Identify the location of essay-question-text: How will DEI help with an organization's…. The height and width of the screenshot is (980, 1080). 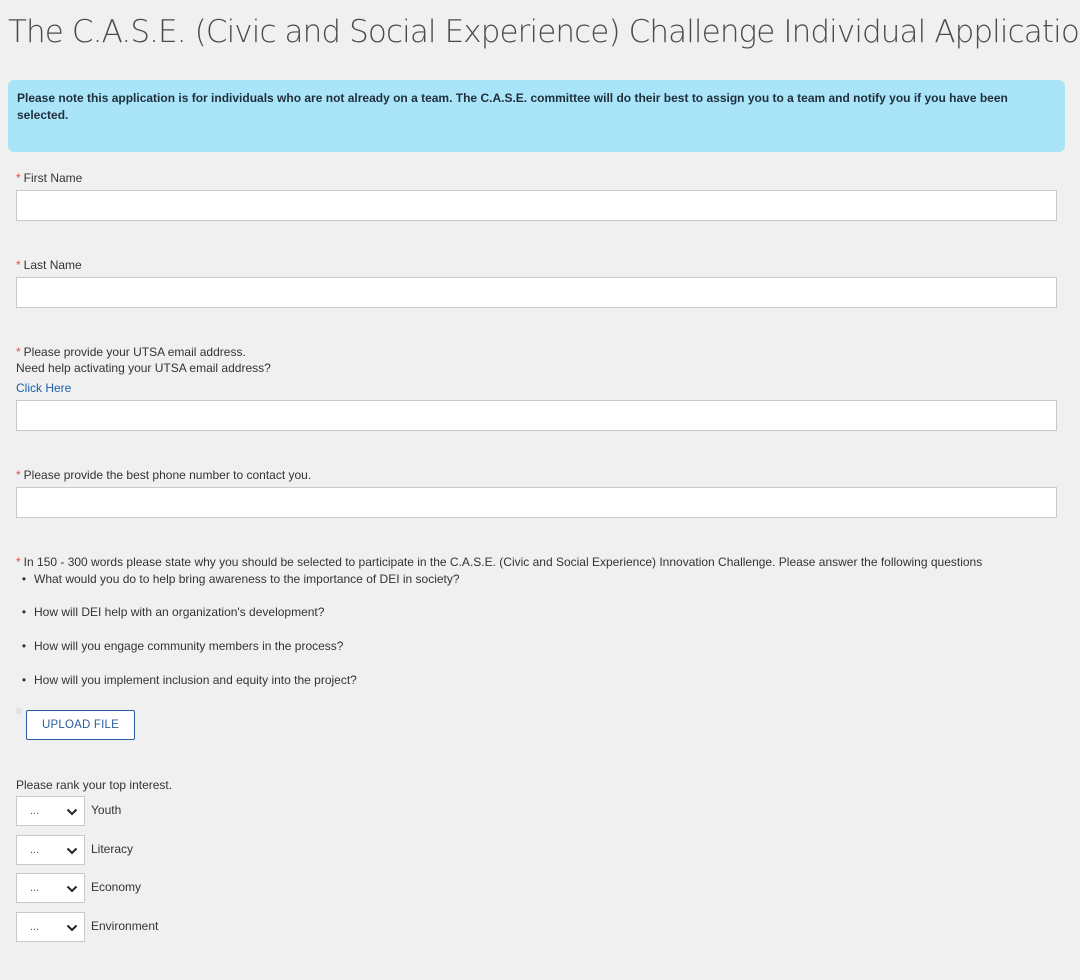
(179, 612).